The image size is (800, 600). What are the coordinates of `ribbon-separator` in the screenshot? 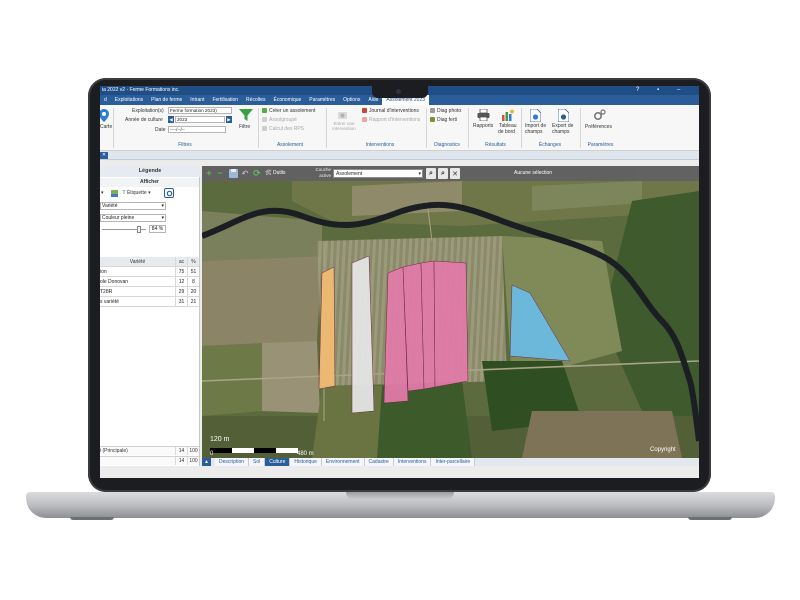 It's located at (580, 128).